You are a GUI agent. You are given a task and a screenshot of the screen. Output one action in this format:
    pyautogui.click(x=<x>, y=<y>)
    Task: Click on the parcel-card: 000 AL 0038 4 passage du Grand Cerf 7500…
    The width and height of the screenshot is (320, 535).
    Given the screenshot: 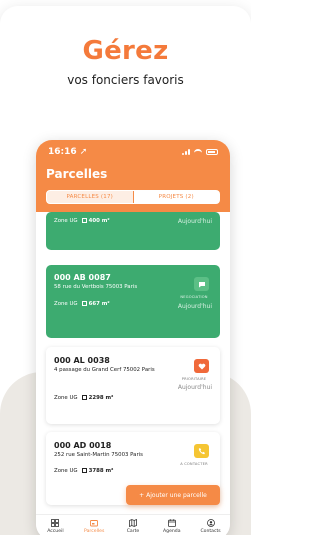 What is the action you would take?
    pyautogui.click(x=133, y=385)
    